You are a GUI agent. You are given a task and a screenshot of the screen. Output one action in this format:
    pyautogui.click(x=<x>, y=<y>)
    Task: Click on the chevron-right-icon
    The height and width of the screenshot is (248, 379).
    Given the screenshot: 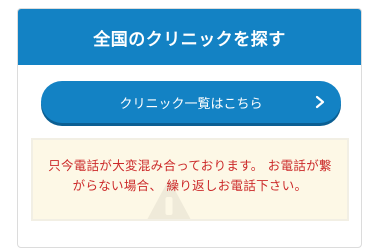 What is the action you would take?
    pyautogui.click(x=320, y=102)
    